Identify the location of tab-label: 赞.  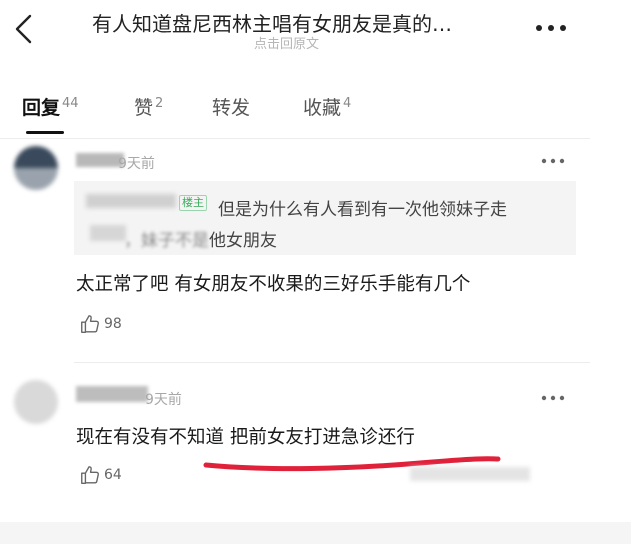
(144, 108).